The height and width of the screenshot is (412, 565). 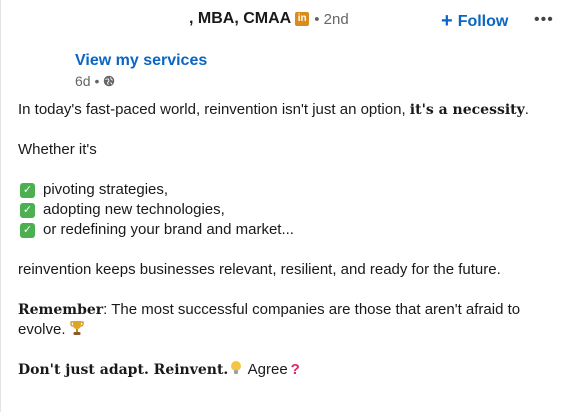 I want to click on trophy-icon, so click(x=76, y=328).